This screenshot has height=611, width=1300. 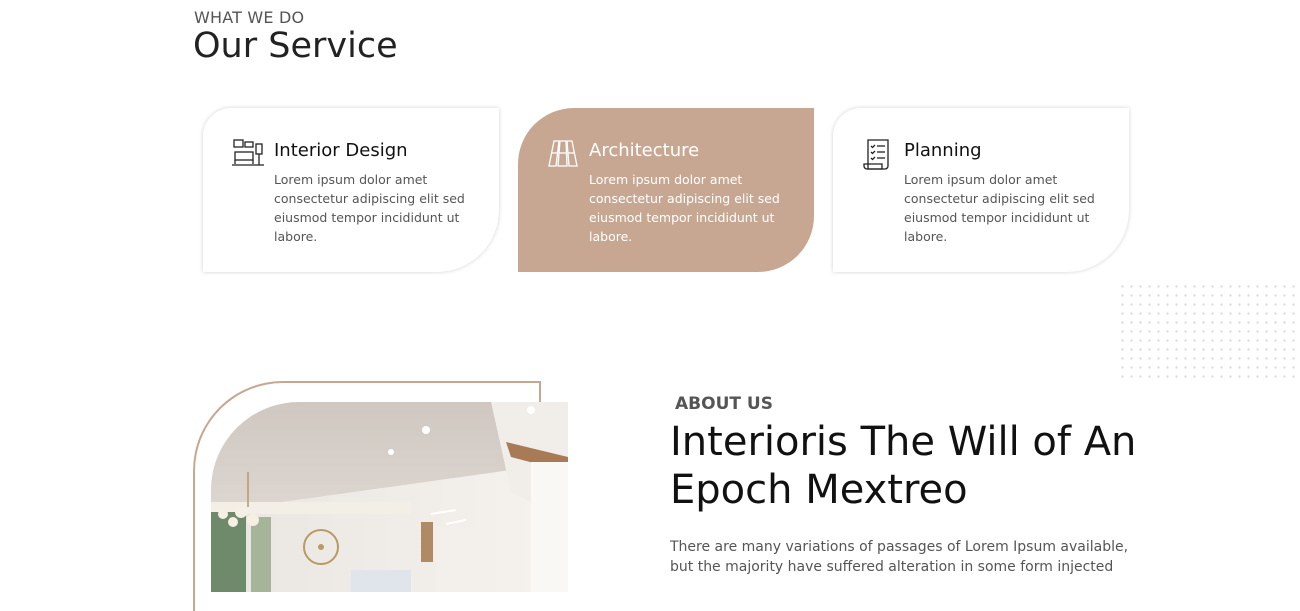 What do you see at coordinates (341, 150) in the screenshot?
I see `card-title: Interior Design` at bounding box center [341, 150].